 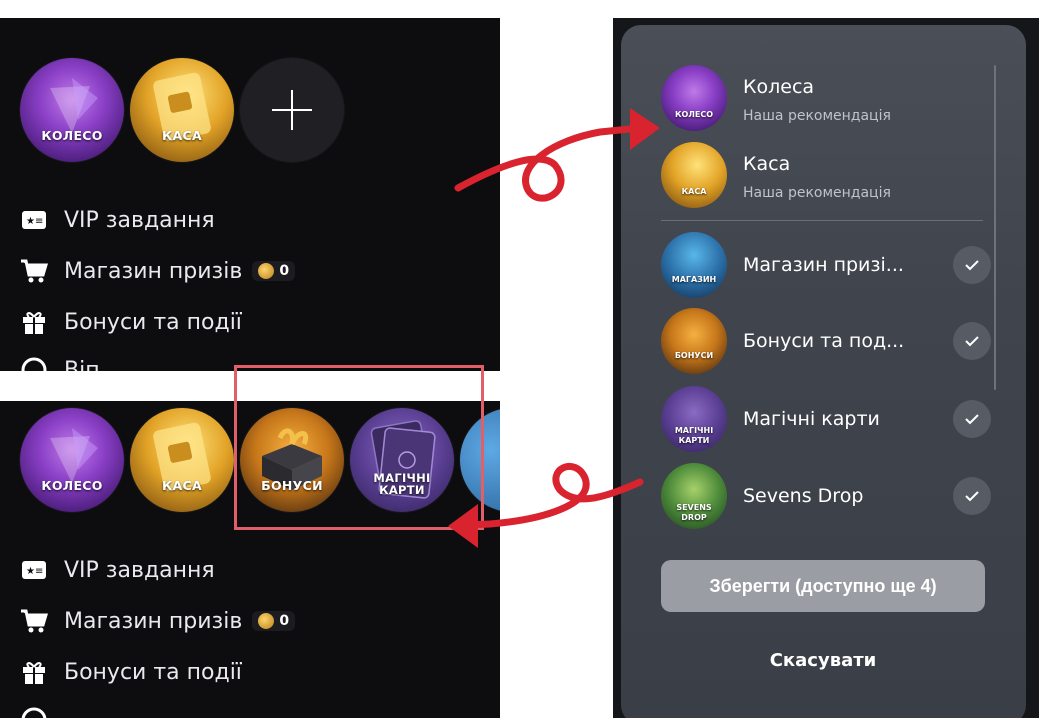 I want to click on cash-card-icon: КАСА, so click(x=694, y=175).